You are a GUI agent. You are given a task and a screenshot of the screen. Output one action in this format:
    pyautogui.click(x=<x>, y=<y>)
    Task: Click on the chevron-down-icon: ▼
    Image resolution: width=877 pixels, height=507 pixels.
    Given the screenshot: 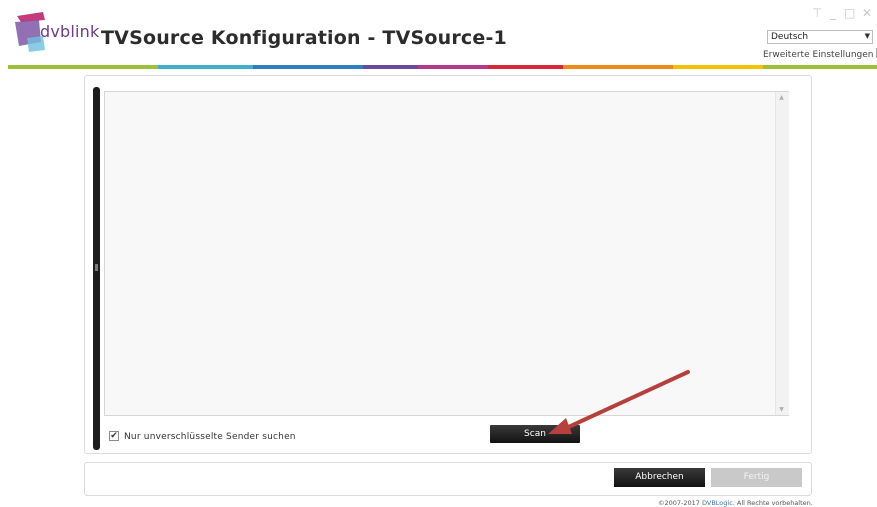 What is the action you would take?
    pyautogui.click(x=867, y=36)
    